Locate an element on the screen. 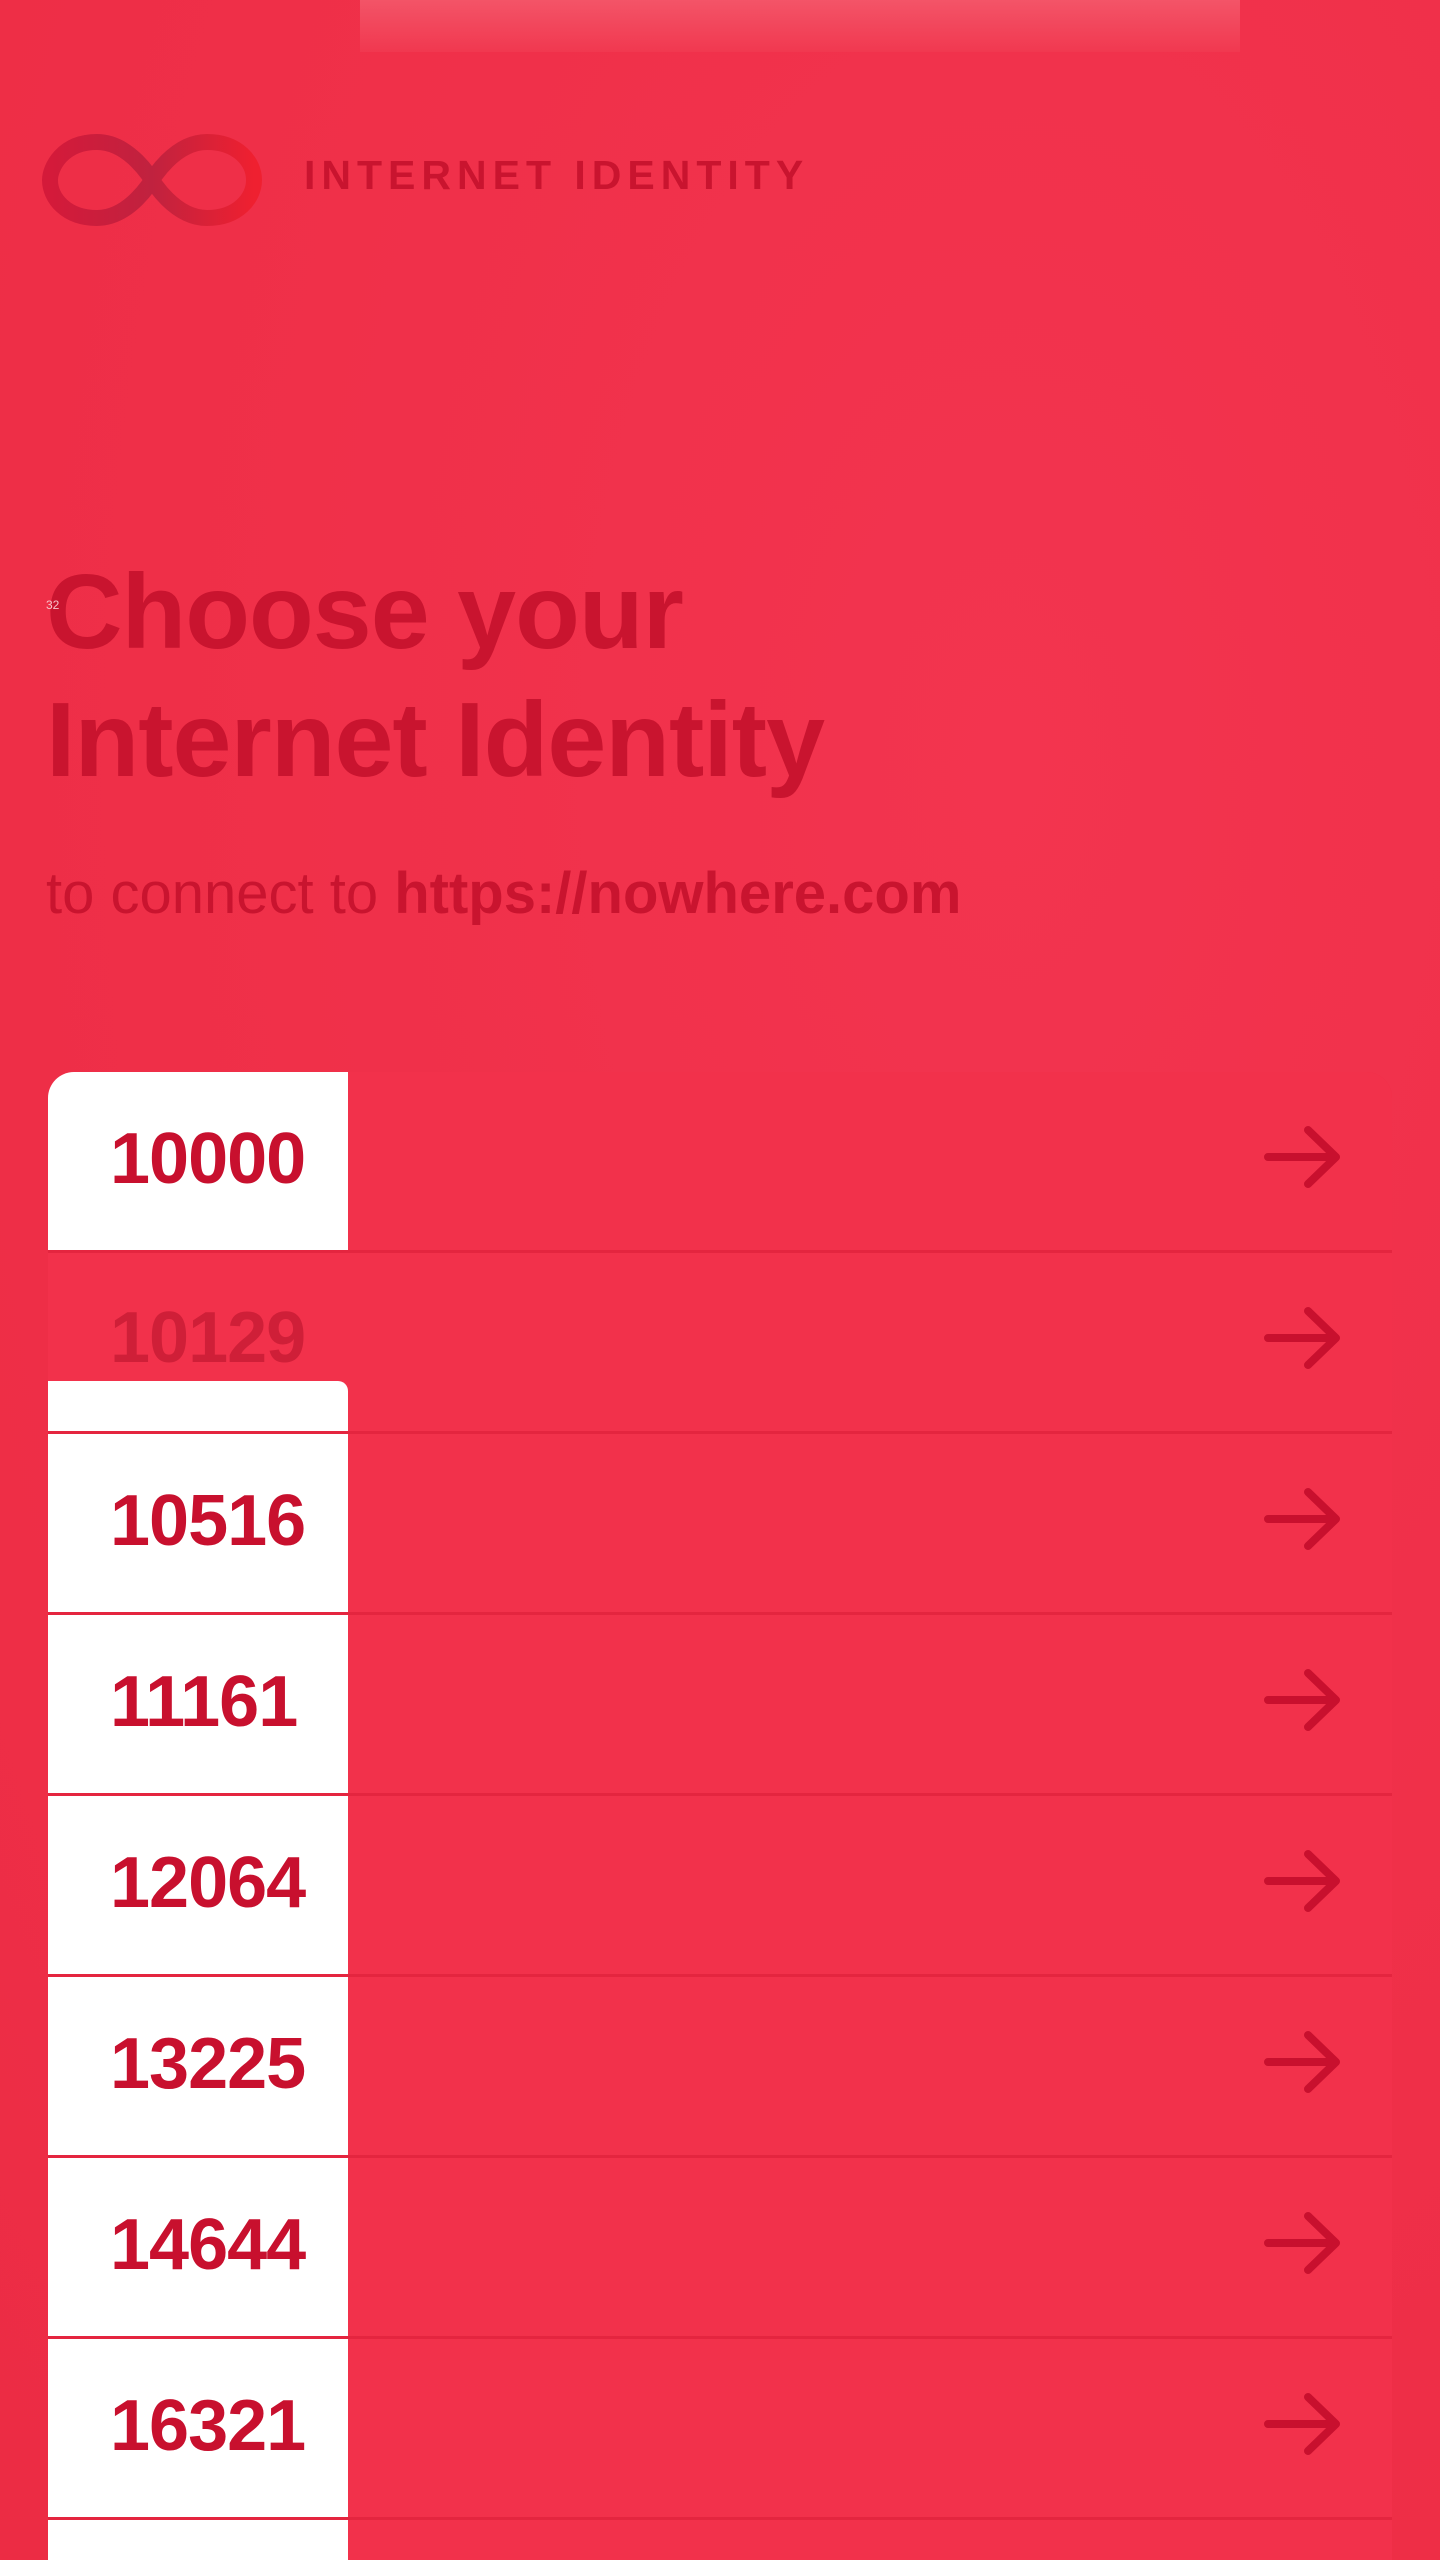 The width and height of the screenshot is (1440, 2560). identity-item: 10129 is located at coordinates (720, 1343).